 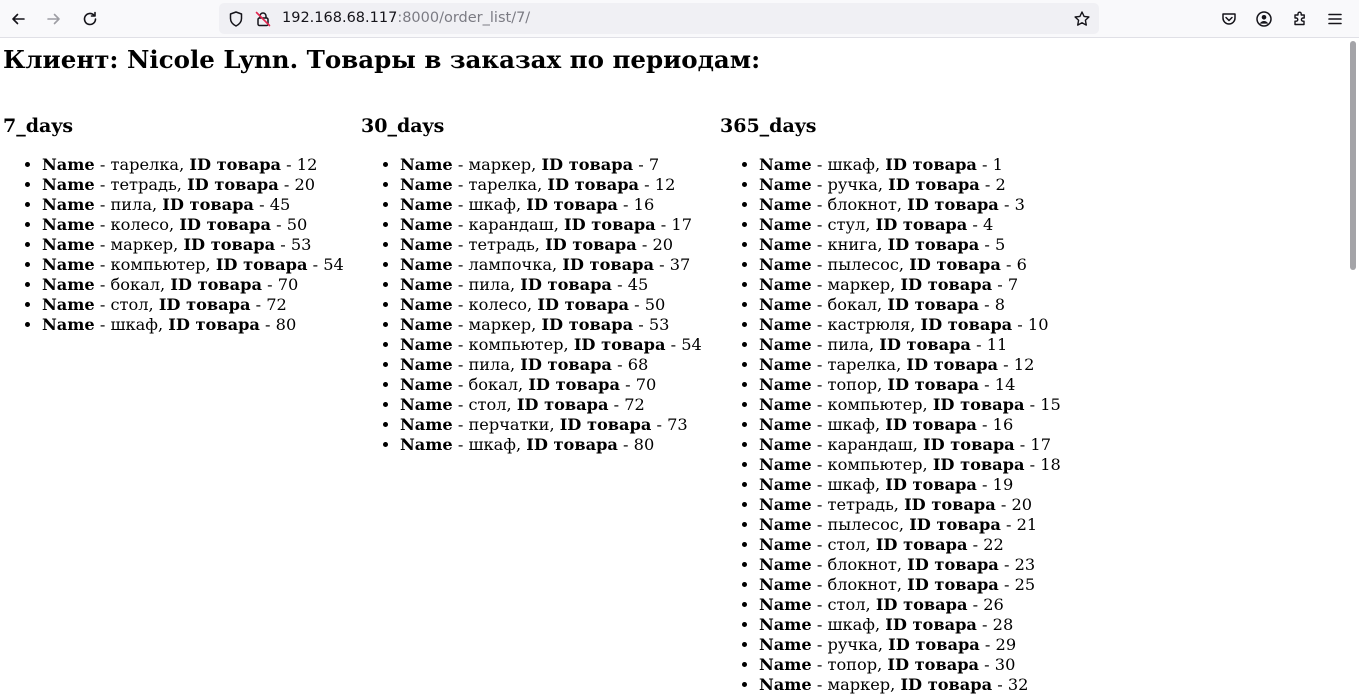 I want to click on list-item: Name - пила, ID товара - 68, so click(x=559, y=365).